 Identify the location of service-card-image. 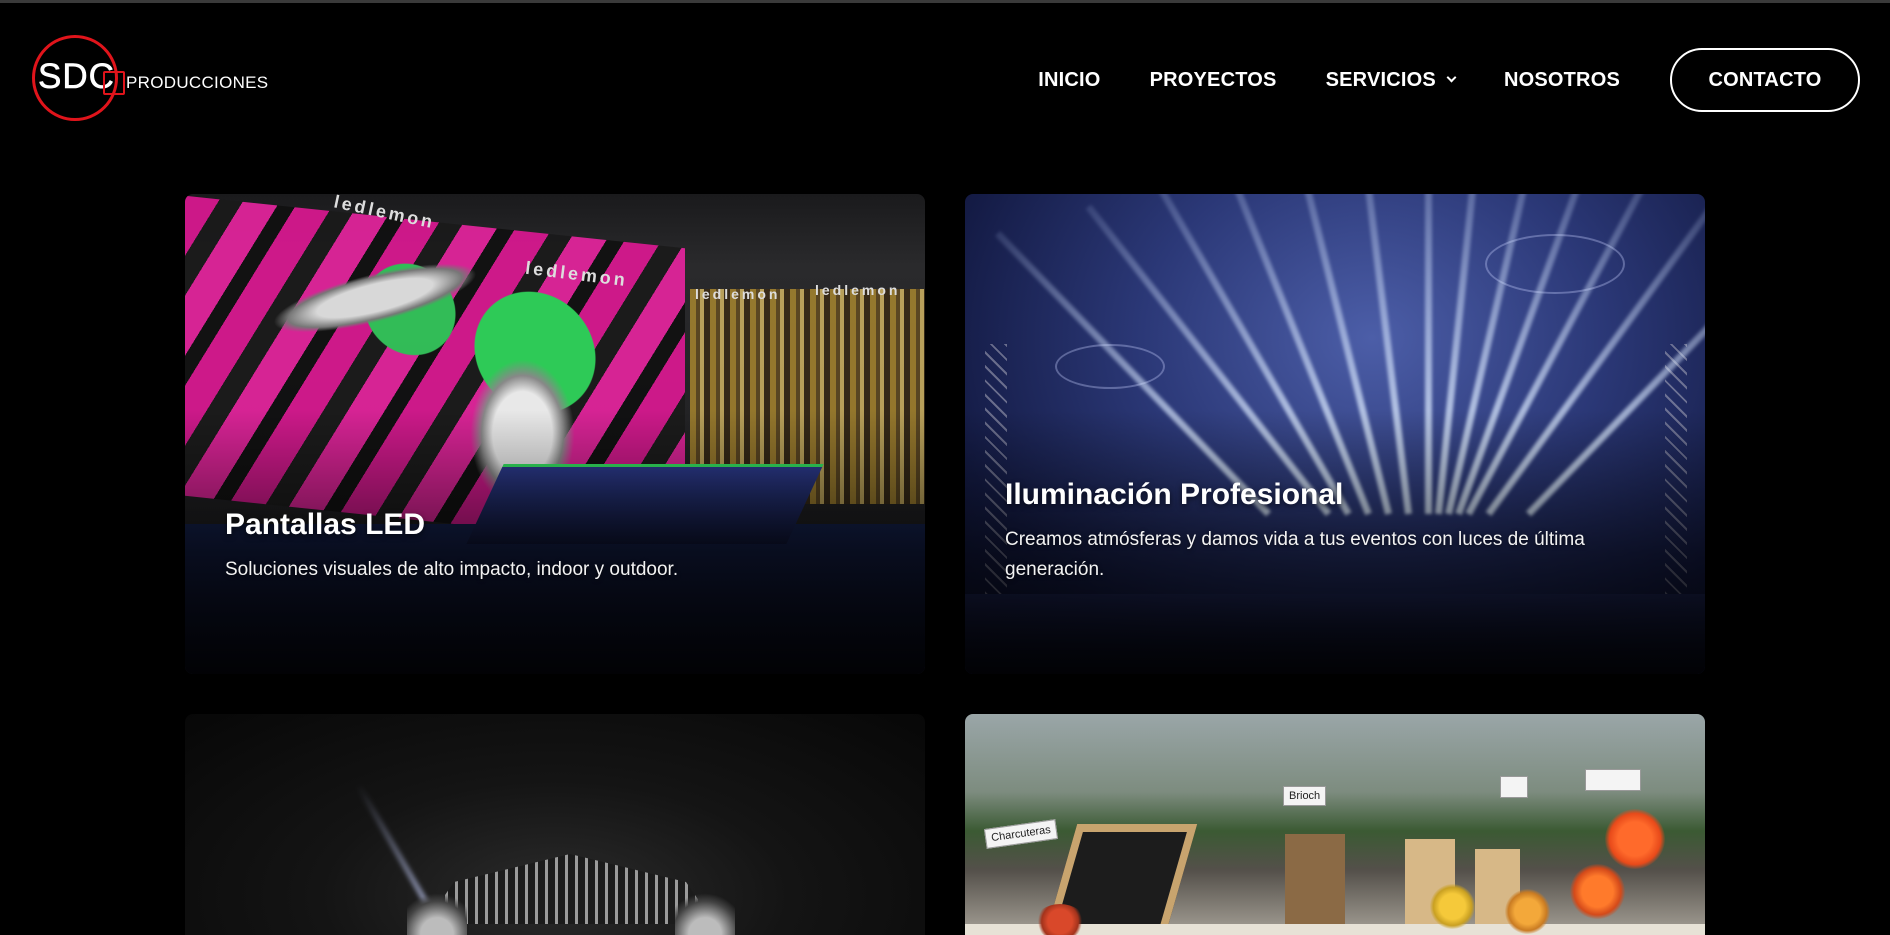
(555, 824).